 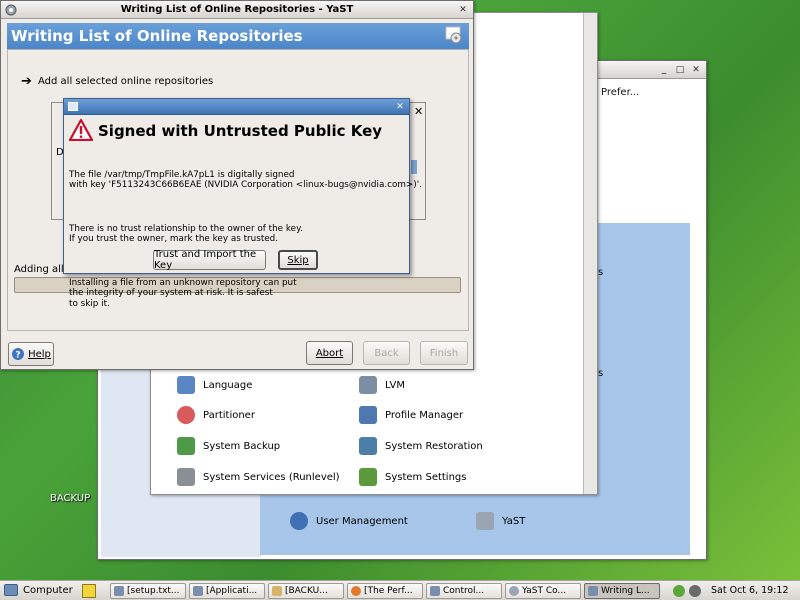 What do you see at coordinates (680, 70) in the screenshot?
I see `maximize-icon: □` at bounding box center [680, 70].